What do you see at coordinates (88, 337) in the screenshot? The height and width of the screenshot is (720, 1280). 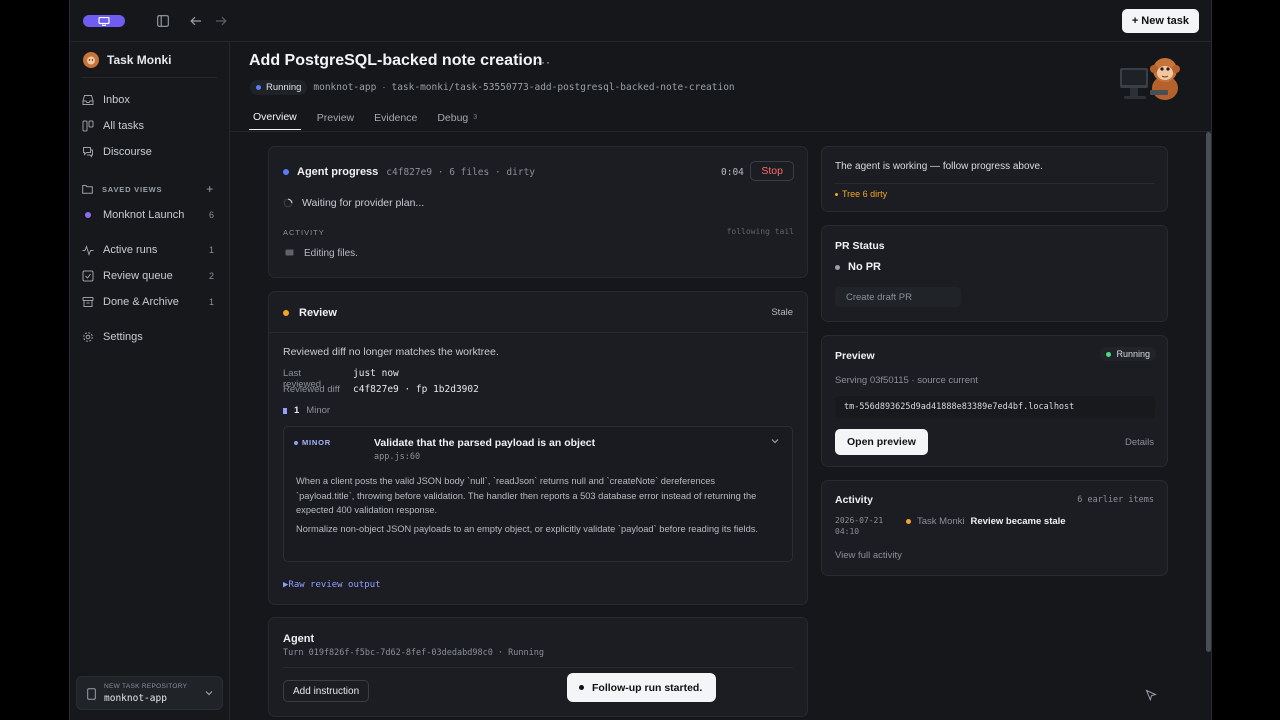 I see `gear-icon` at bounding box center [88, 337].